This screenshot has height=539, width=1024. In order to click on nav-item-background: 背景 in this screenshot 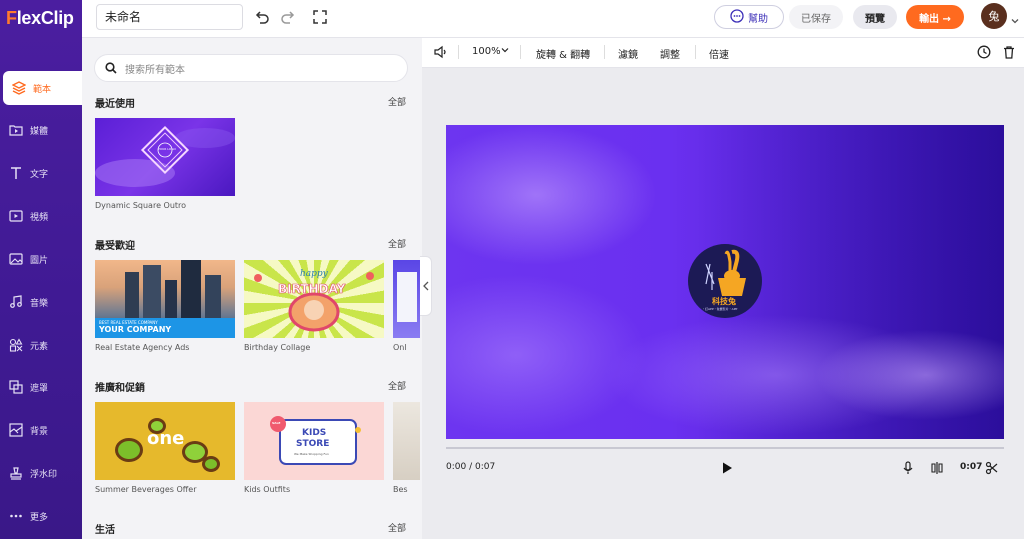, I will do `click(41, 430)`.